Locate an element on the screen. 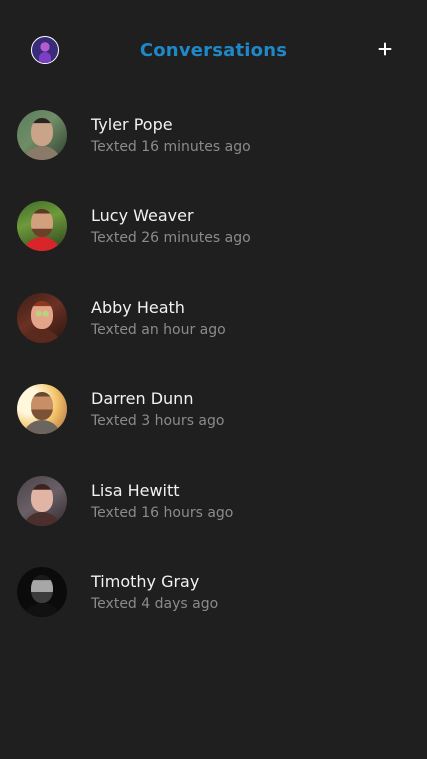  last-message-time: Texted 26 minutes ago is located at coordinates (171, 238).